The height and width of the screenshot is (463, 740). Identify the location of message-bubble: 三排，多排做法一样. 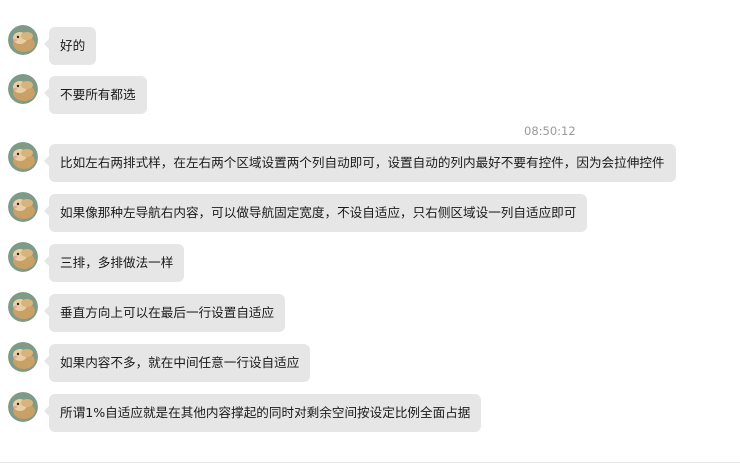
(114, 263).